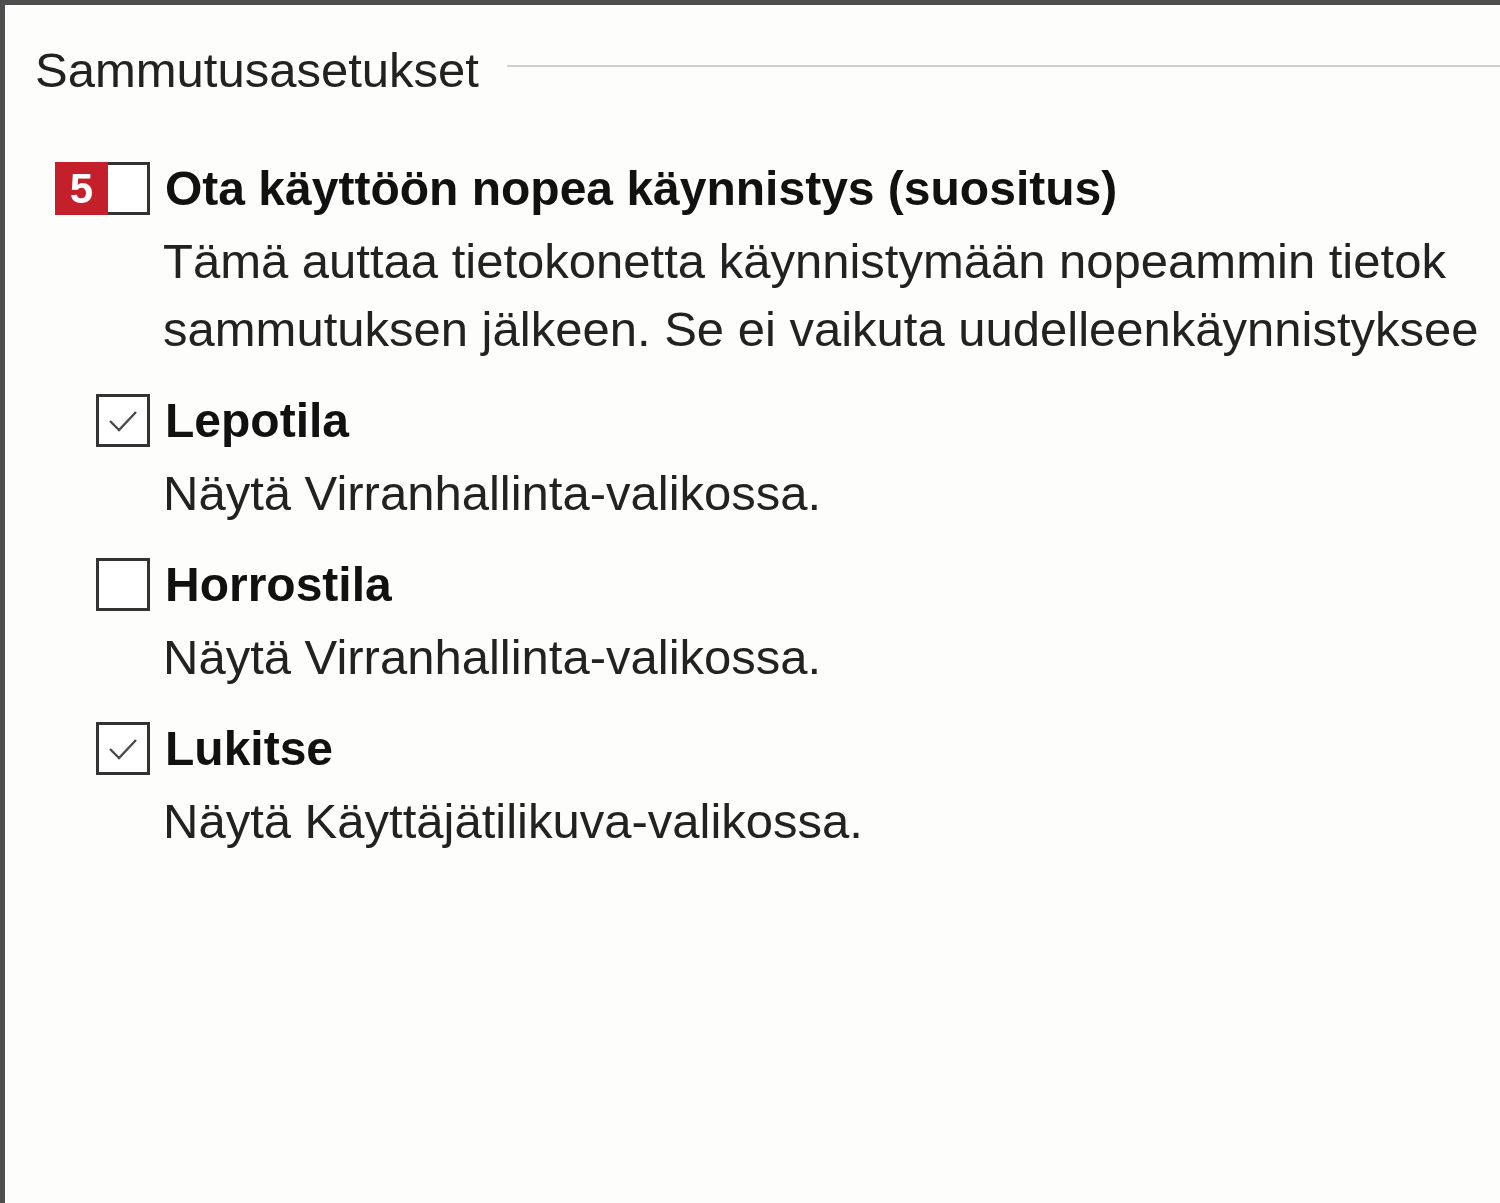 The height and width of the screenshot is (1203, 1500). What do you see at coordinates (257, 70) in the screenshot?
I see `group-title: Sammutusasetukset` at bounding box center [257, 70].